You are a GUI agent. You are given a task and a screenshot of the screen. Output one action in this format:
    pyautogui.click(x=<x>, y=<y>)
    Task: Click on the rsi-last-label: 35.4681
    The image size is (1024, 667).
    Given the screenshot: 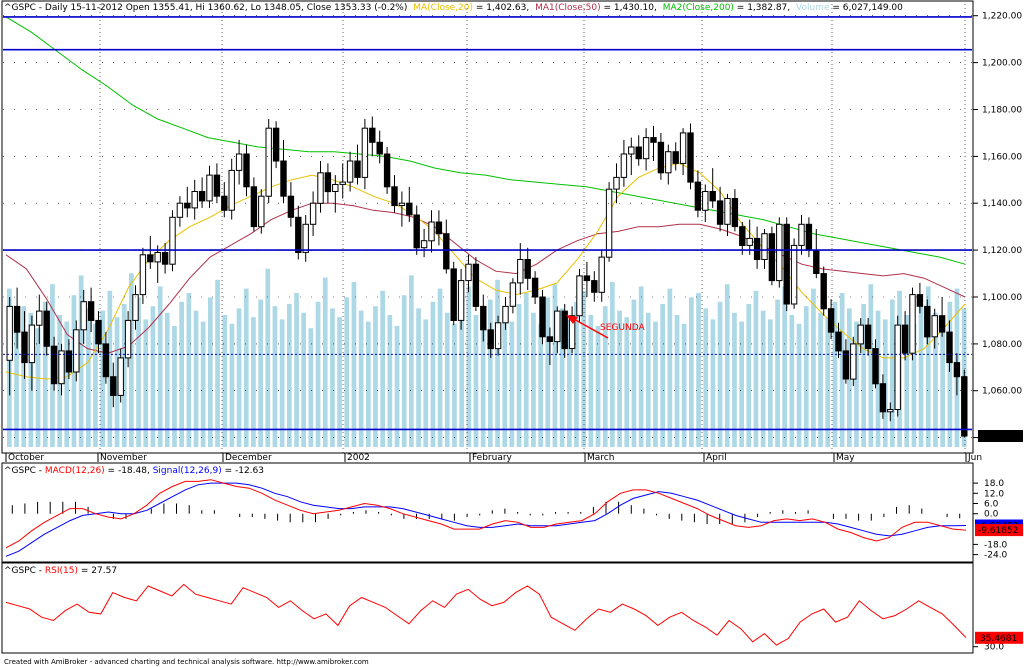 What is the action you would take?
    pyautogui.click(x=998, y=639)
    